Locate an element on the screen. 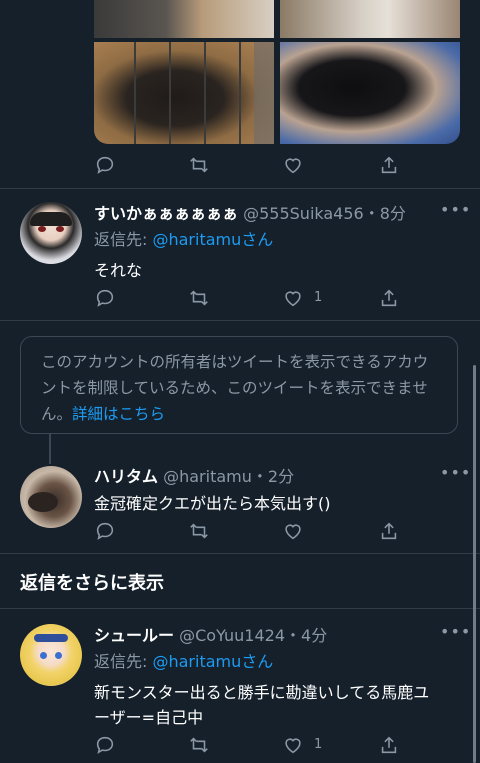 This screenshot has height=763, width=480. tweet-text-line-1: 新モンスター出ると勝手に勘違いしてる馬鹿ユ is located at coordinates (262, 692).